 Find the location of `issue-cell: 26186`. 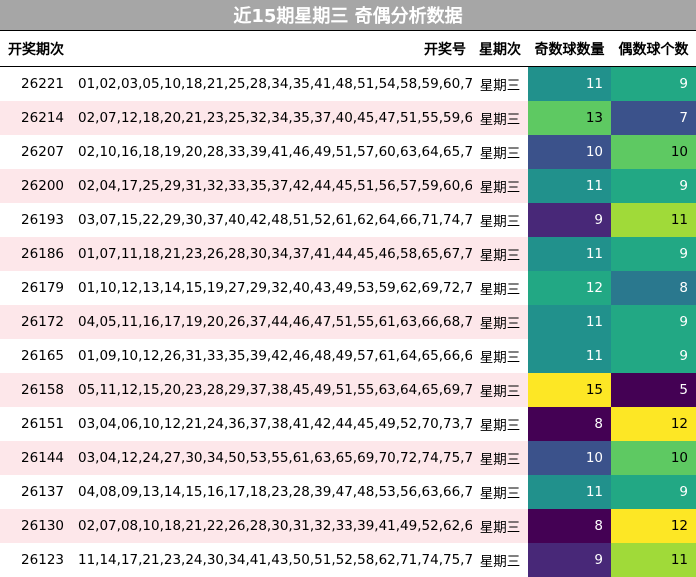

issue-cell: 26186 is located at coordinates (37, 253).